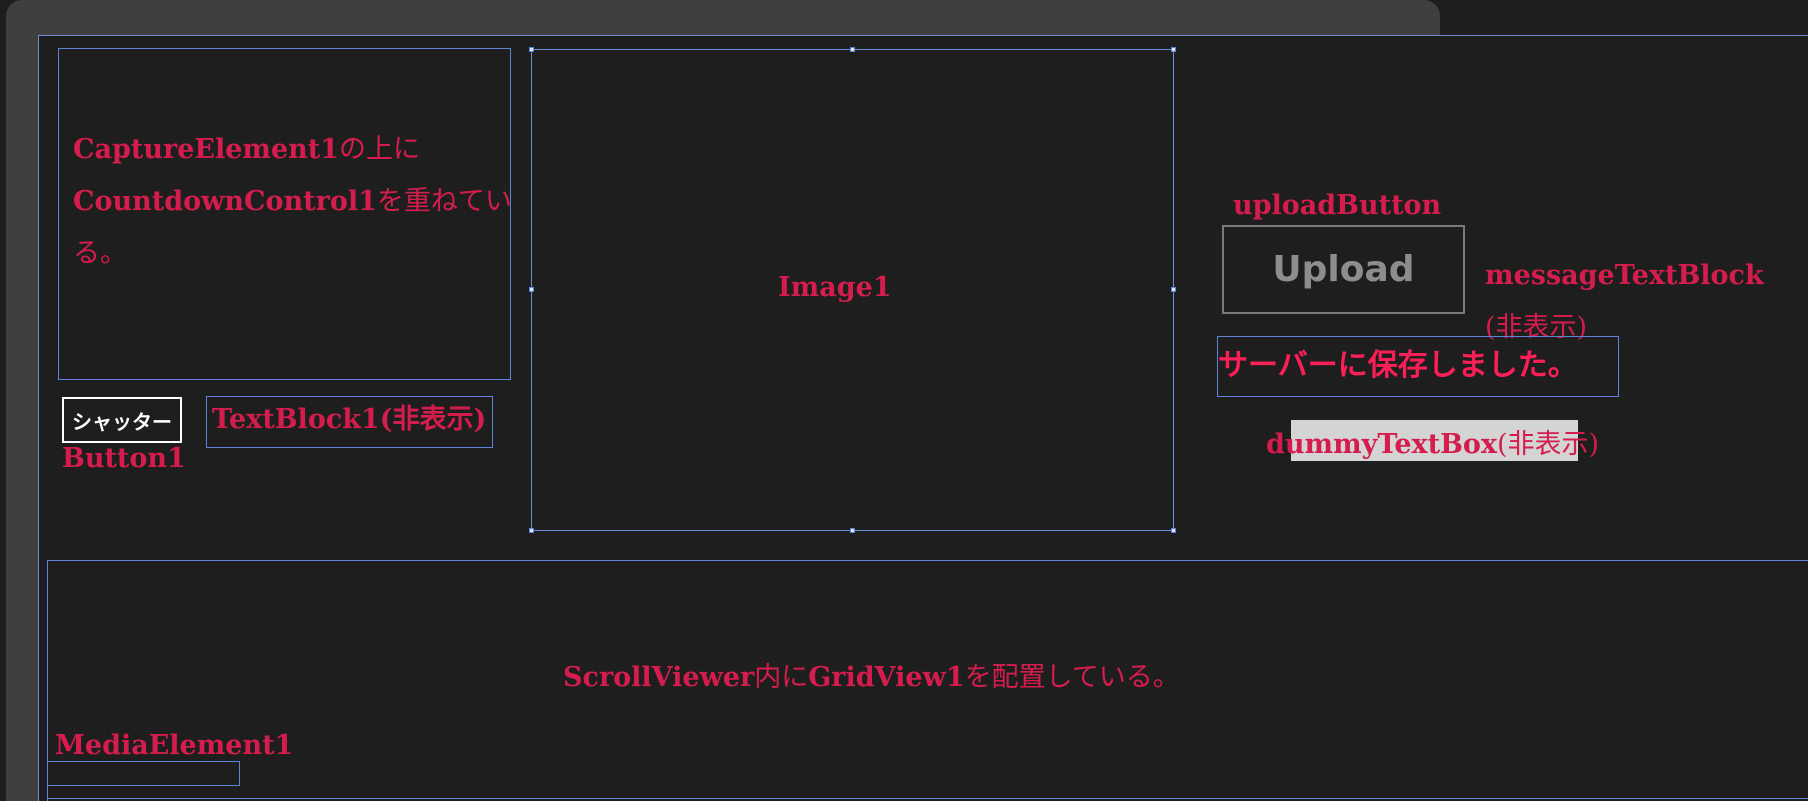 Image resolution: width=1808 pixels, height=801 pixels. What do you see at coordinates (122, 420) in the screenshot?
I see `shutter-button: シャッター` at bounding box center [122, 420].